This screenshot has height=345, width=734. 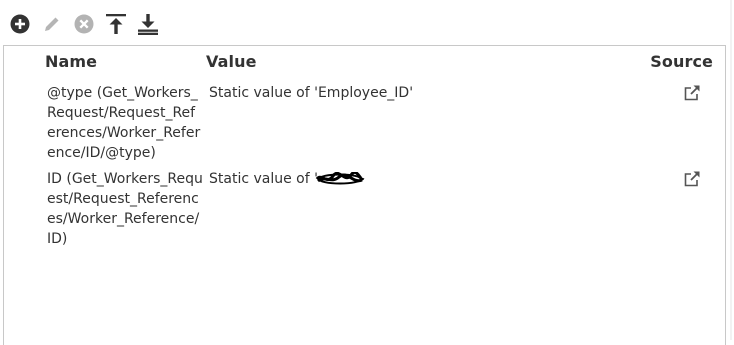 I want to click on edit-icon, so click(x=52, y=24).